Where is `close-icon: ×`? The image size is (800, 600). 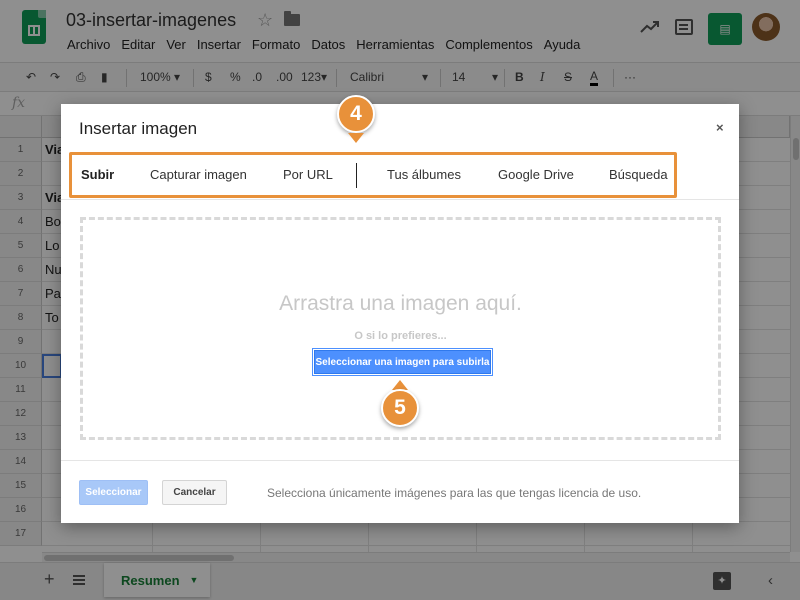 close-icon: × is located at coordinates (720, 127).